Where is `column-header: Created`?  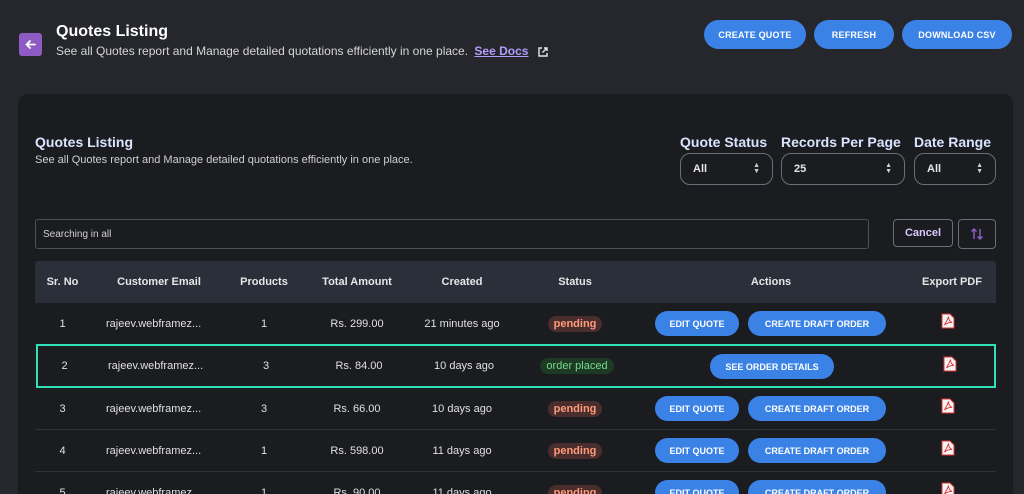 column-header: Created is located at coordinates (462, 282).